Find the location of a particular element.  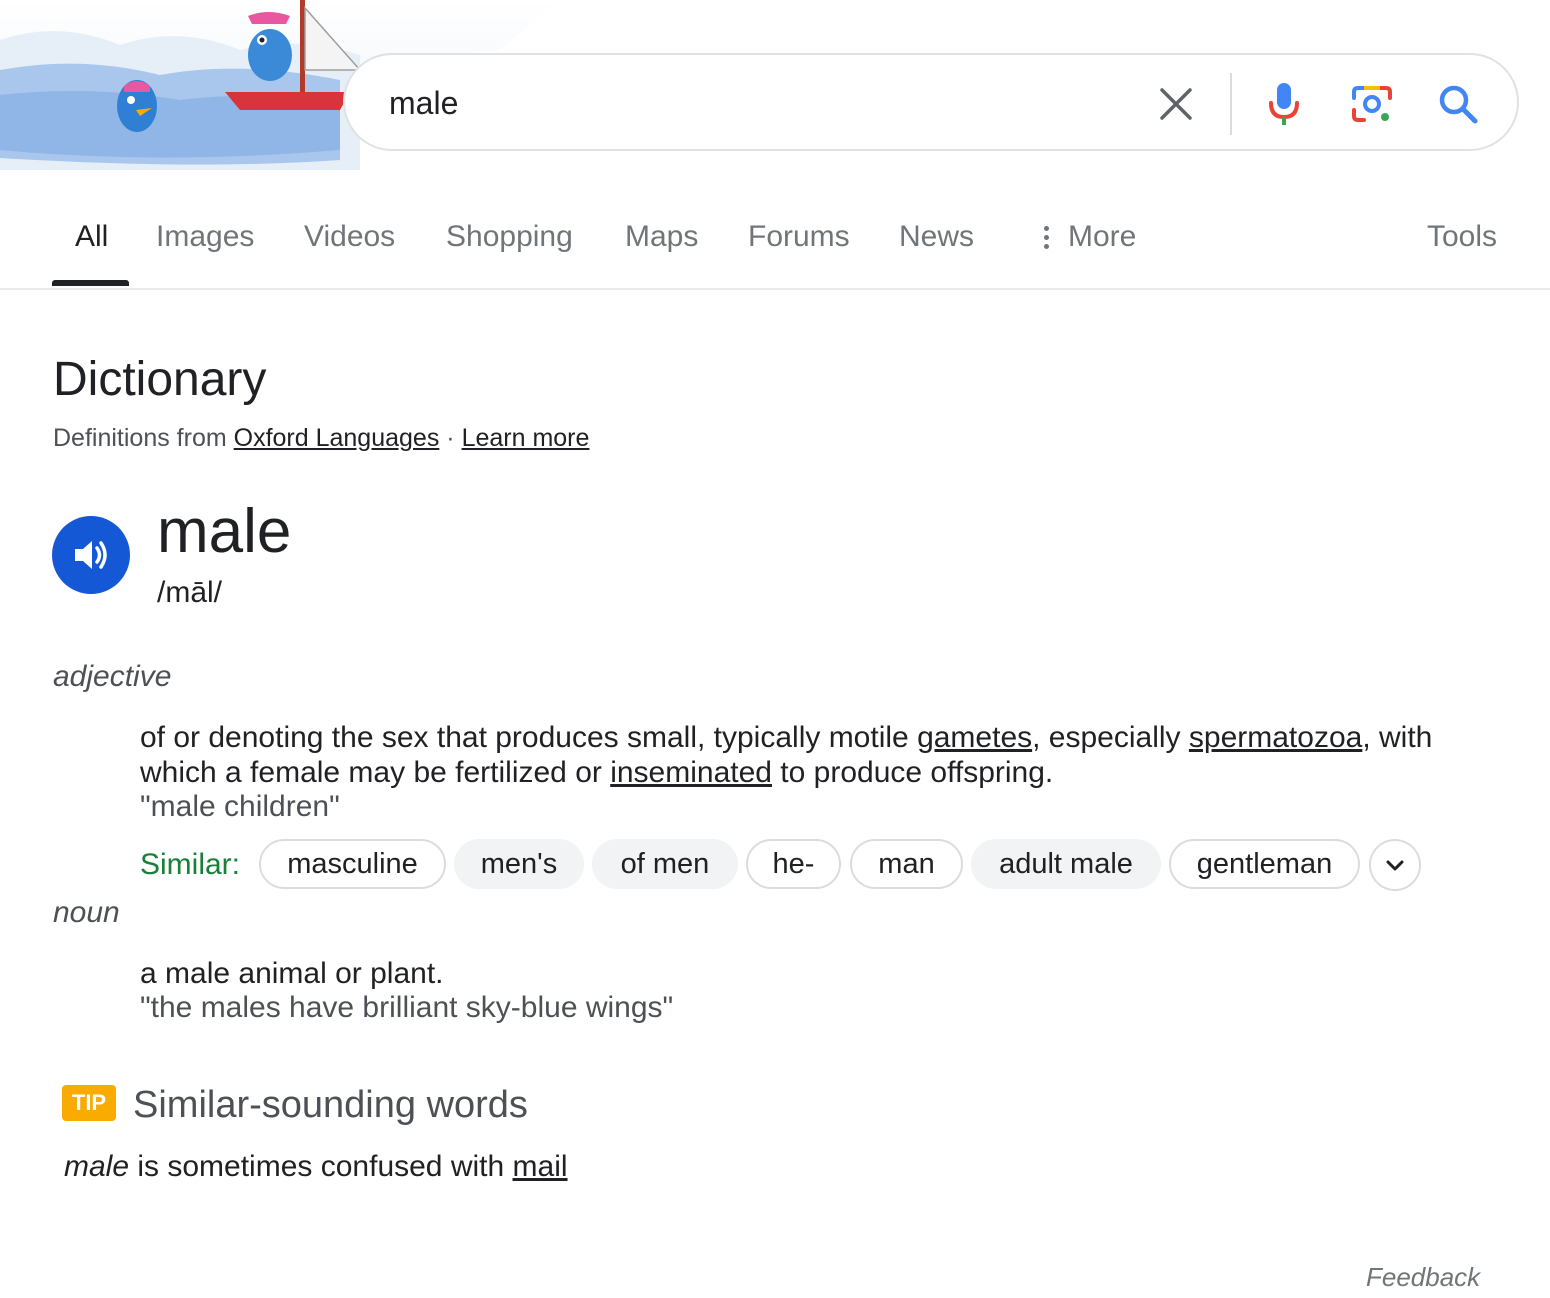

voice-search-button is located at coordinates (1284, 104).